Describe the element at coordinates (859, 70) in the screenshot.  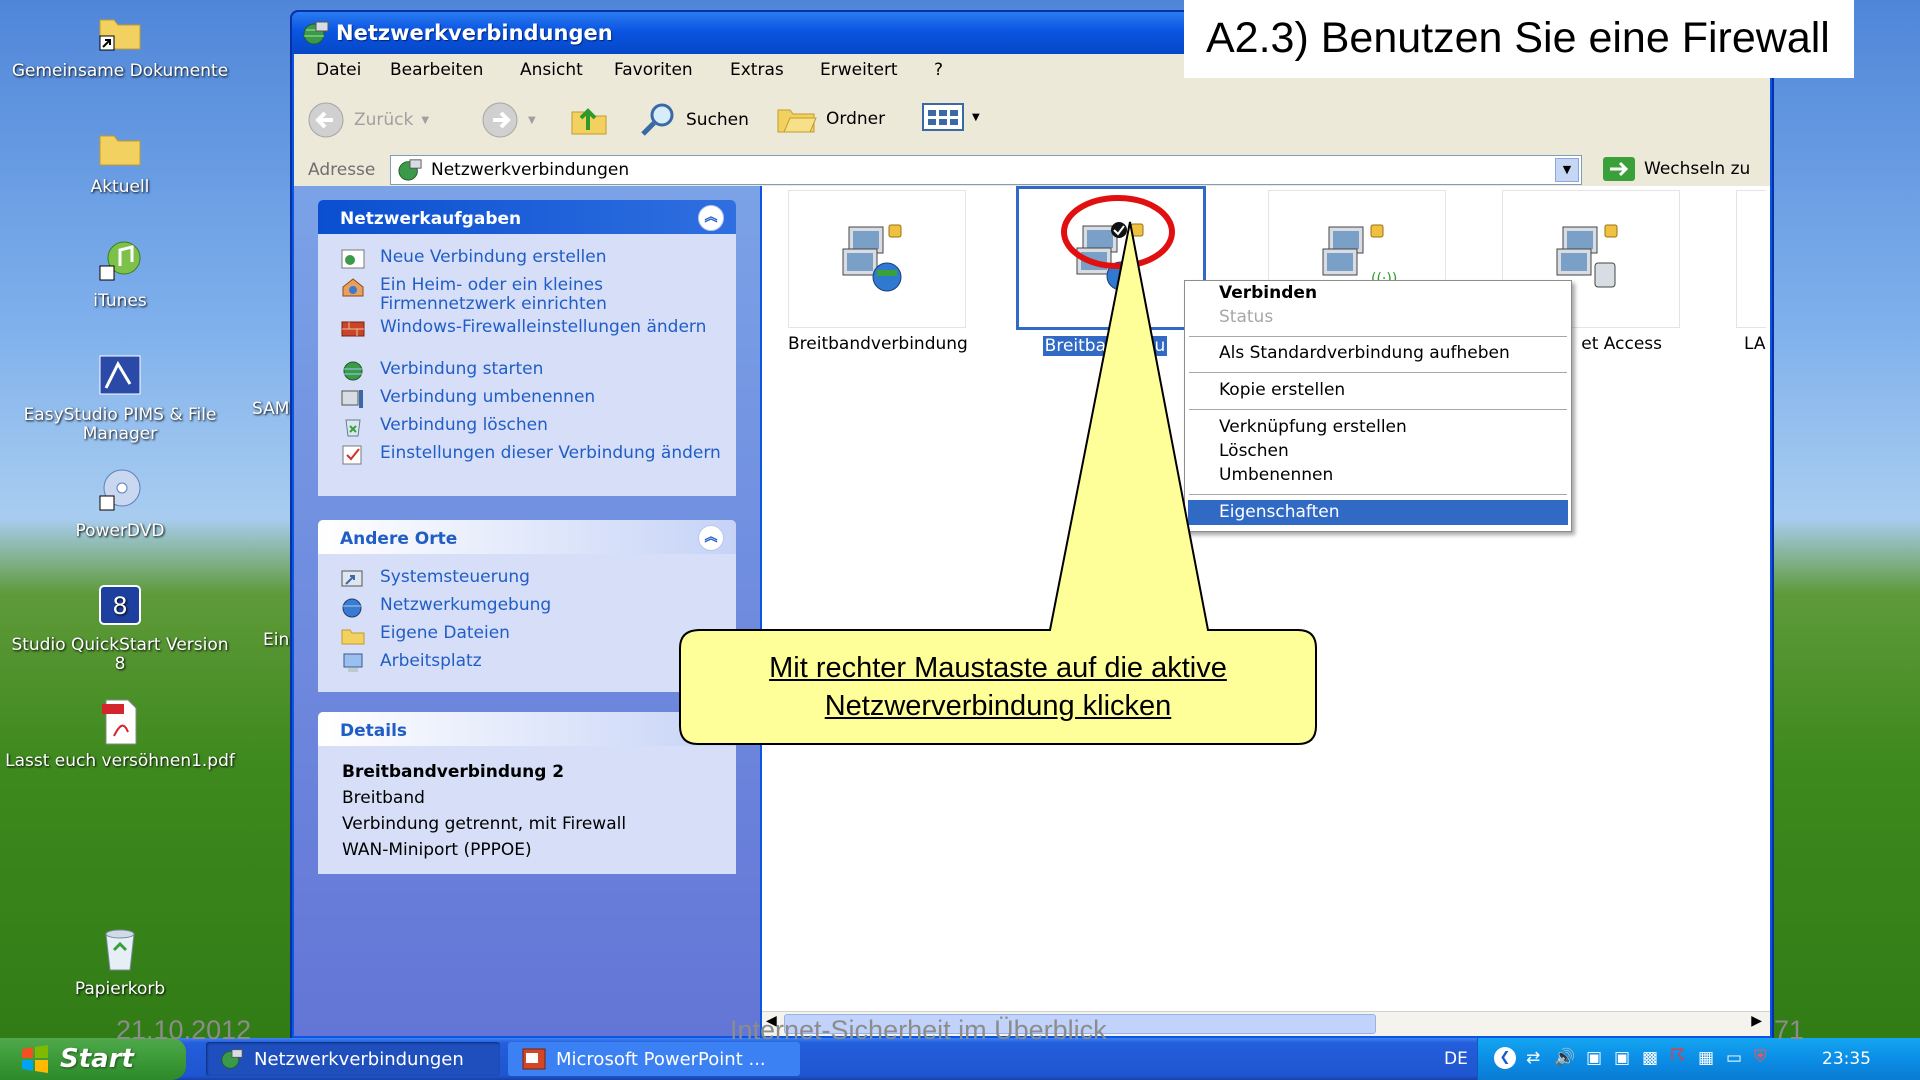
I see `menu-erweitert: Erweitert` at that location.